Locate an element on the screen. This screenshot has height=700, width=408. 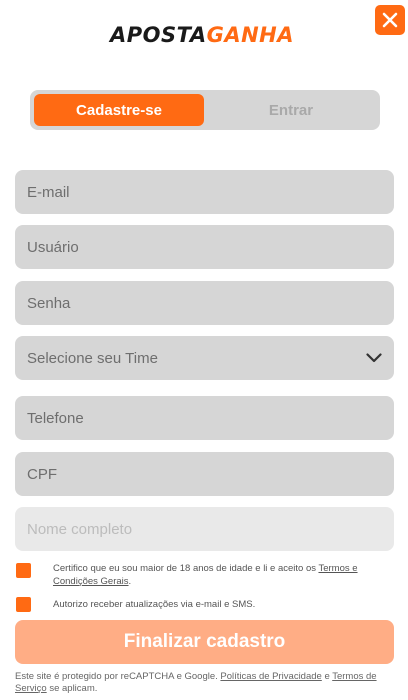
team-select: Selecione seu Time is located at coordinates (204, 358).